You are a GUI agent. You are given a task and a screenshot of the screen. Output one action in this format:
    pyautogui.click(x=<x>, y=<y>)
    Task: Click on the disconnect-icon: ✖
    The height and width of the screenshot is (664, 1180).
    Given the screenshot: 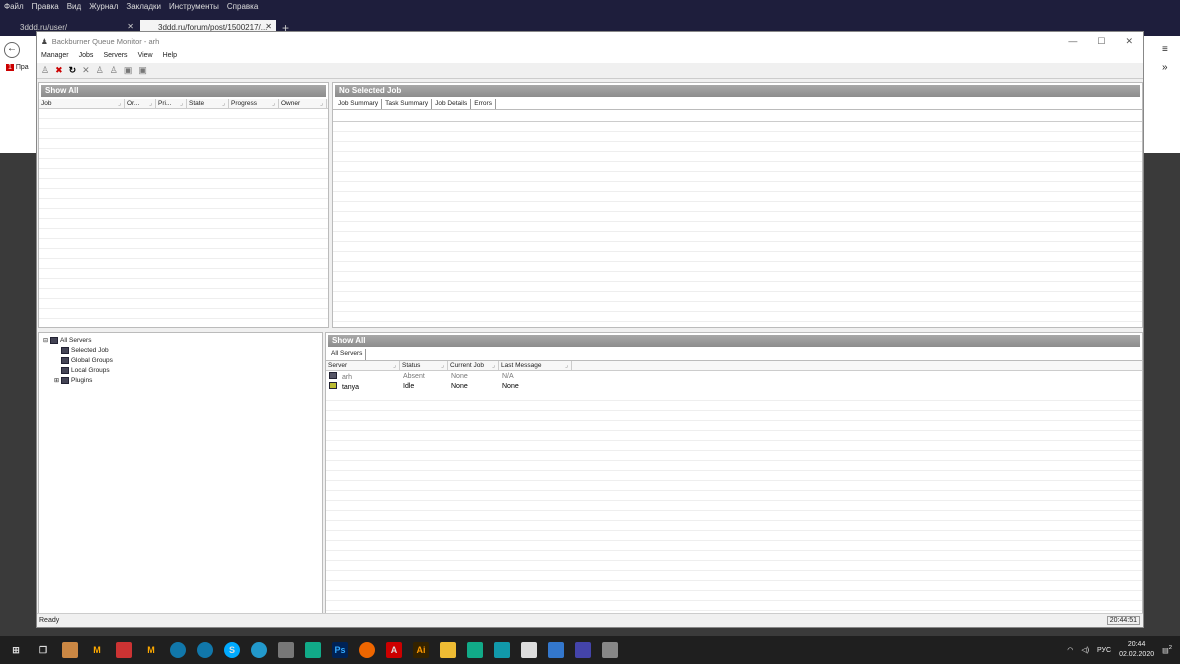 What is the action you would take?
    pyautogui.click(x=59, y=70)
    